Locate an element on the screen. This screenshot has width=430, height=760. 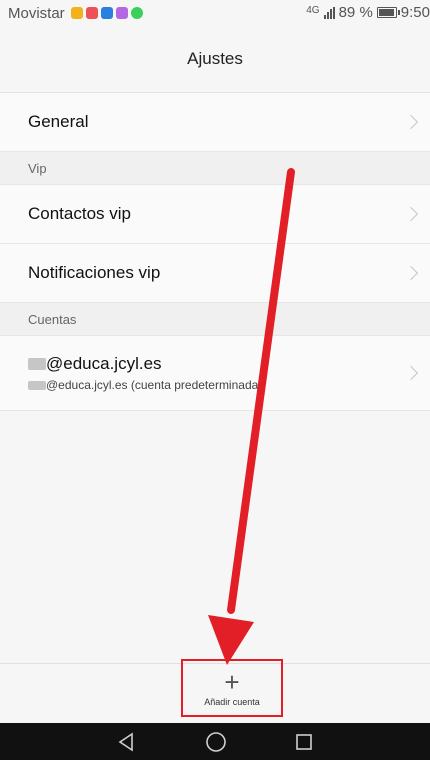
network-type: 4G is located at coordinates (313, 10).